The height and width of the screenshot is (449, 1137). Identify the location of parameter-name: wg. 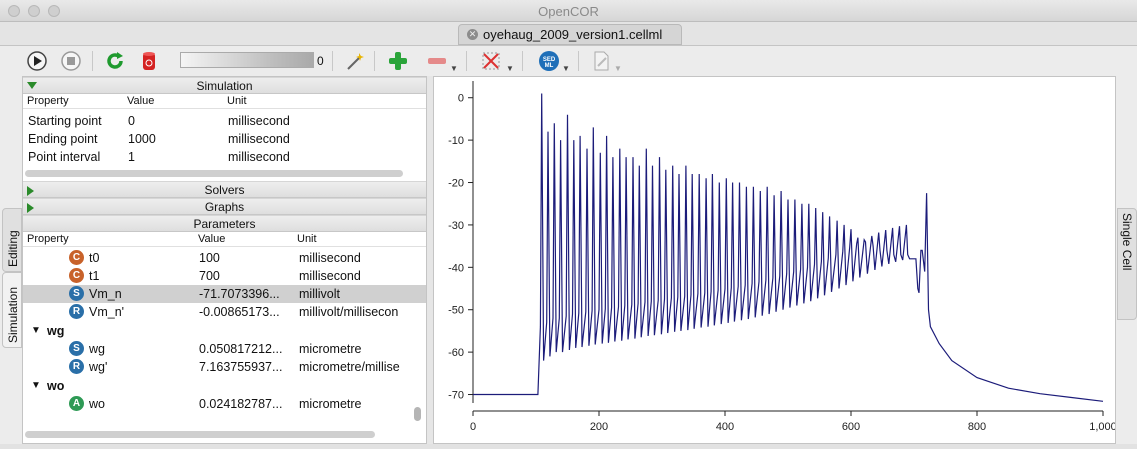
(97, 349).